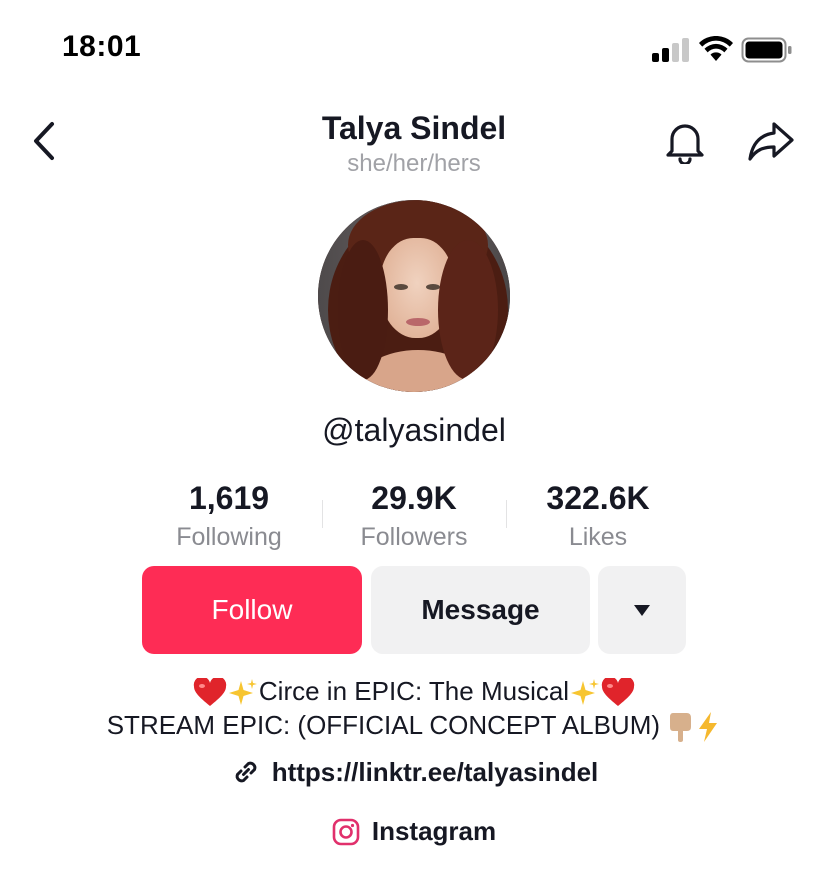 The width and height of the screenshot is (828, 881). I want to click on link-chain-icon, so click(246, 772).